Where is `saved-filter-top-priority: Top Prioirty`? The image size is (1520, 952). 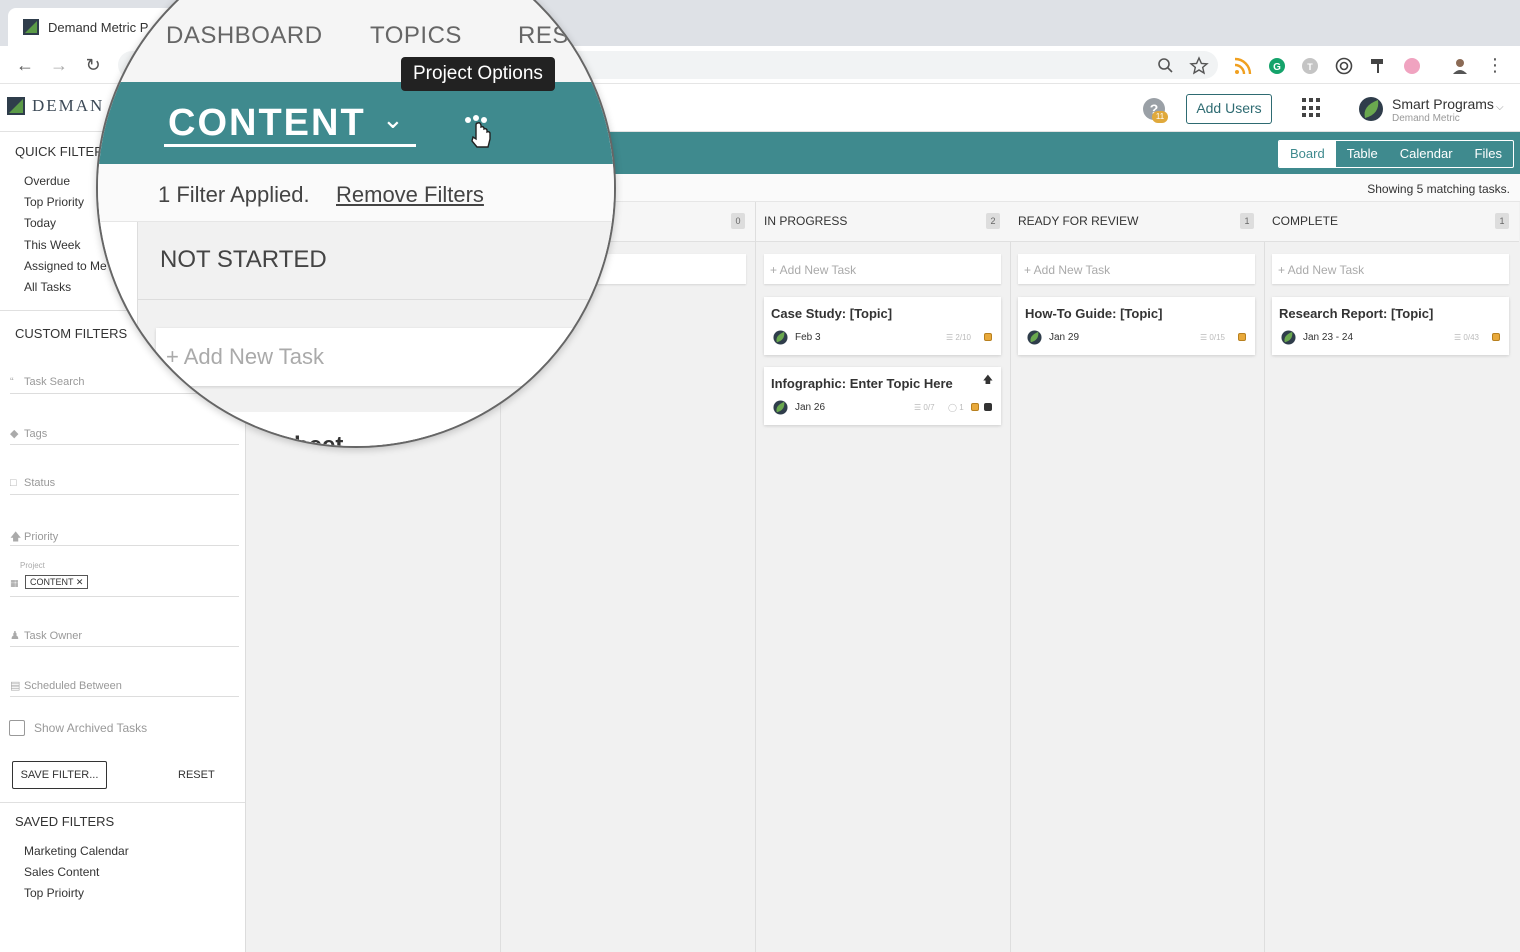 saved-filter-top-priority: Top Prioirty is located at coordinates (54, 893).